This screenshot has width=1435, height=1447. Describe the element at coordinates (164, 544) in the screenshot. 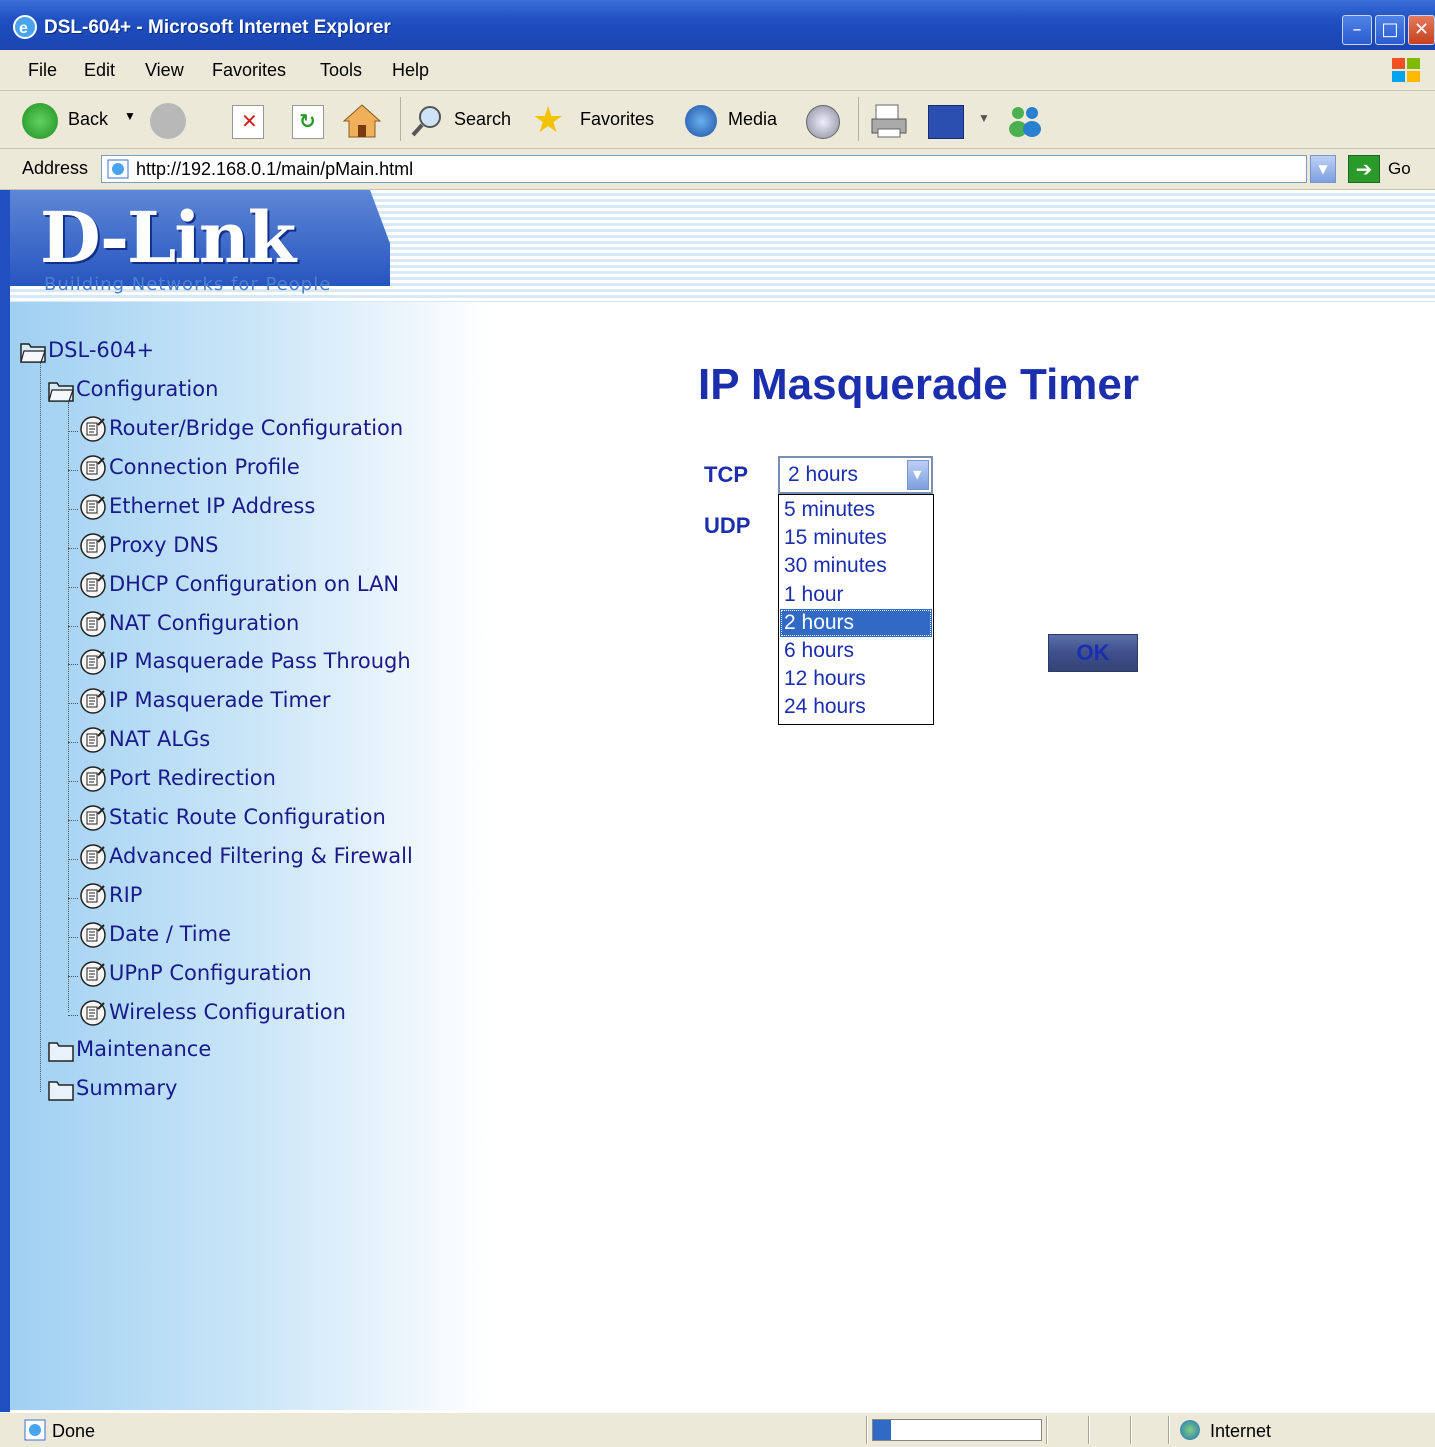

I see `tree-item-label: Proxy DNS` at that location.